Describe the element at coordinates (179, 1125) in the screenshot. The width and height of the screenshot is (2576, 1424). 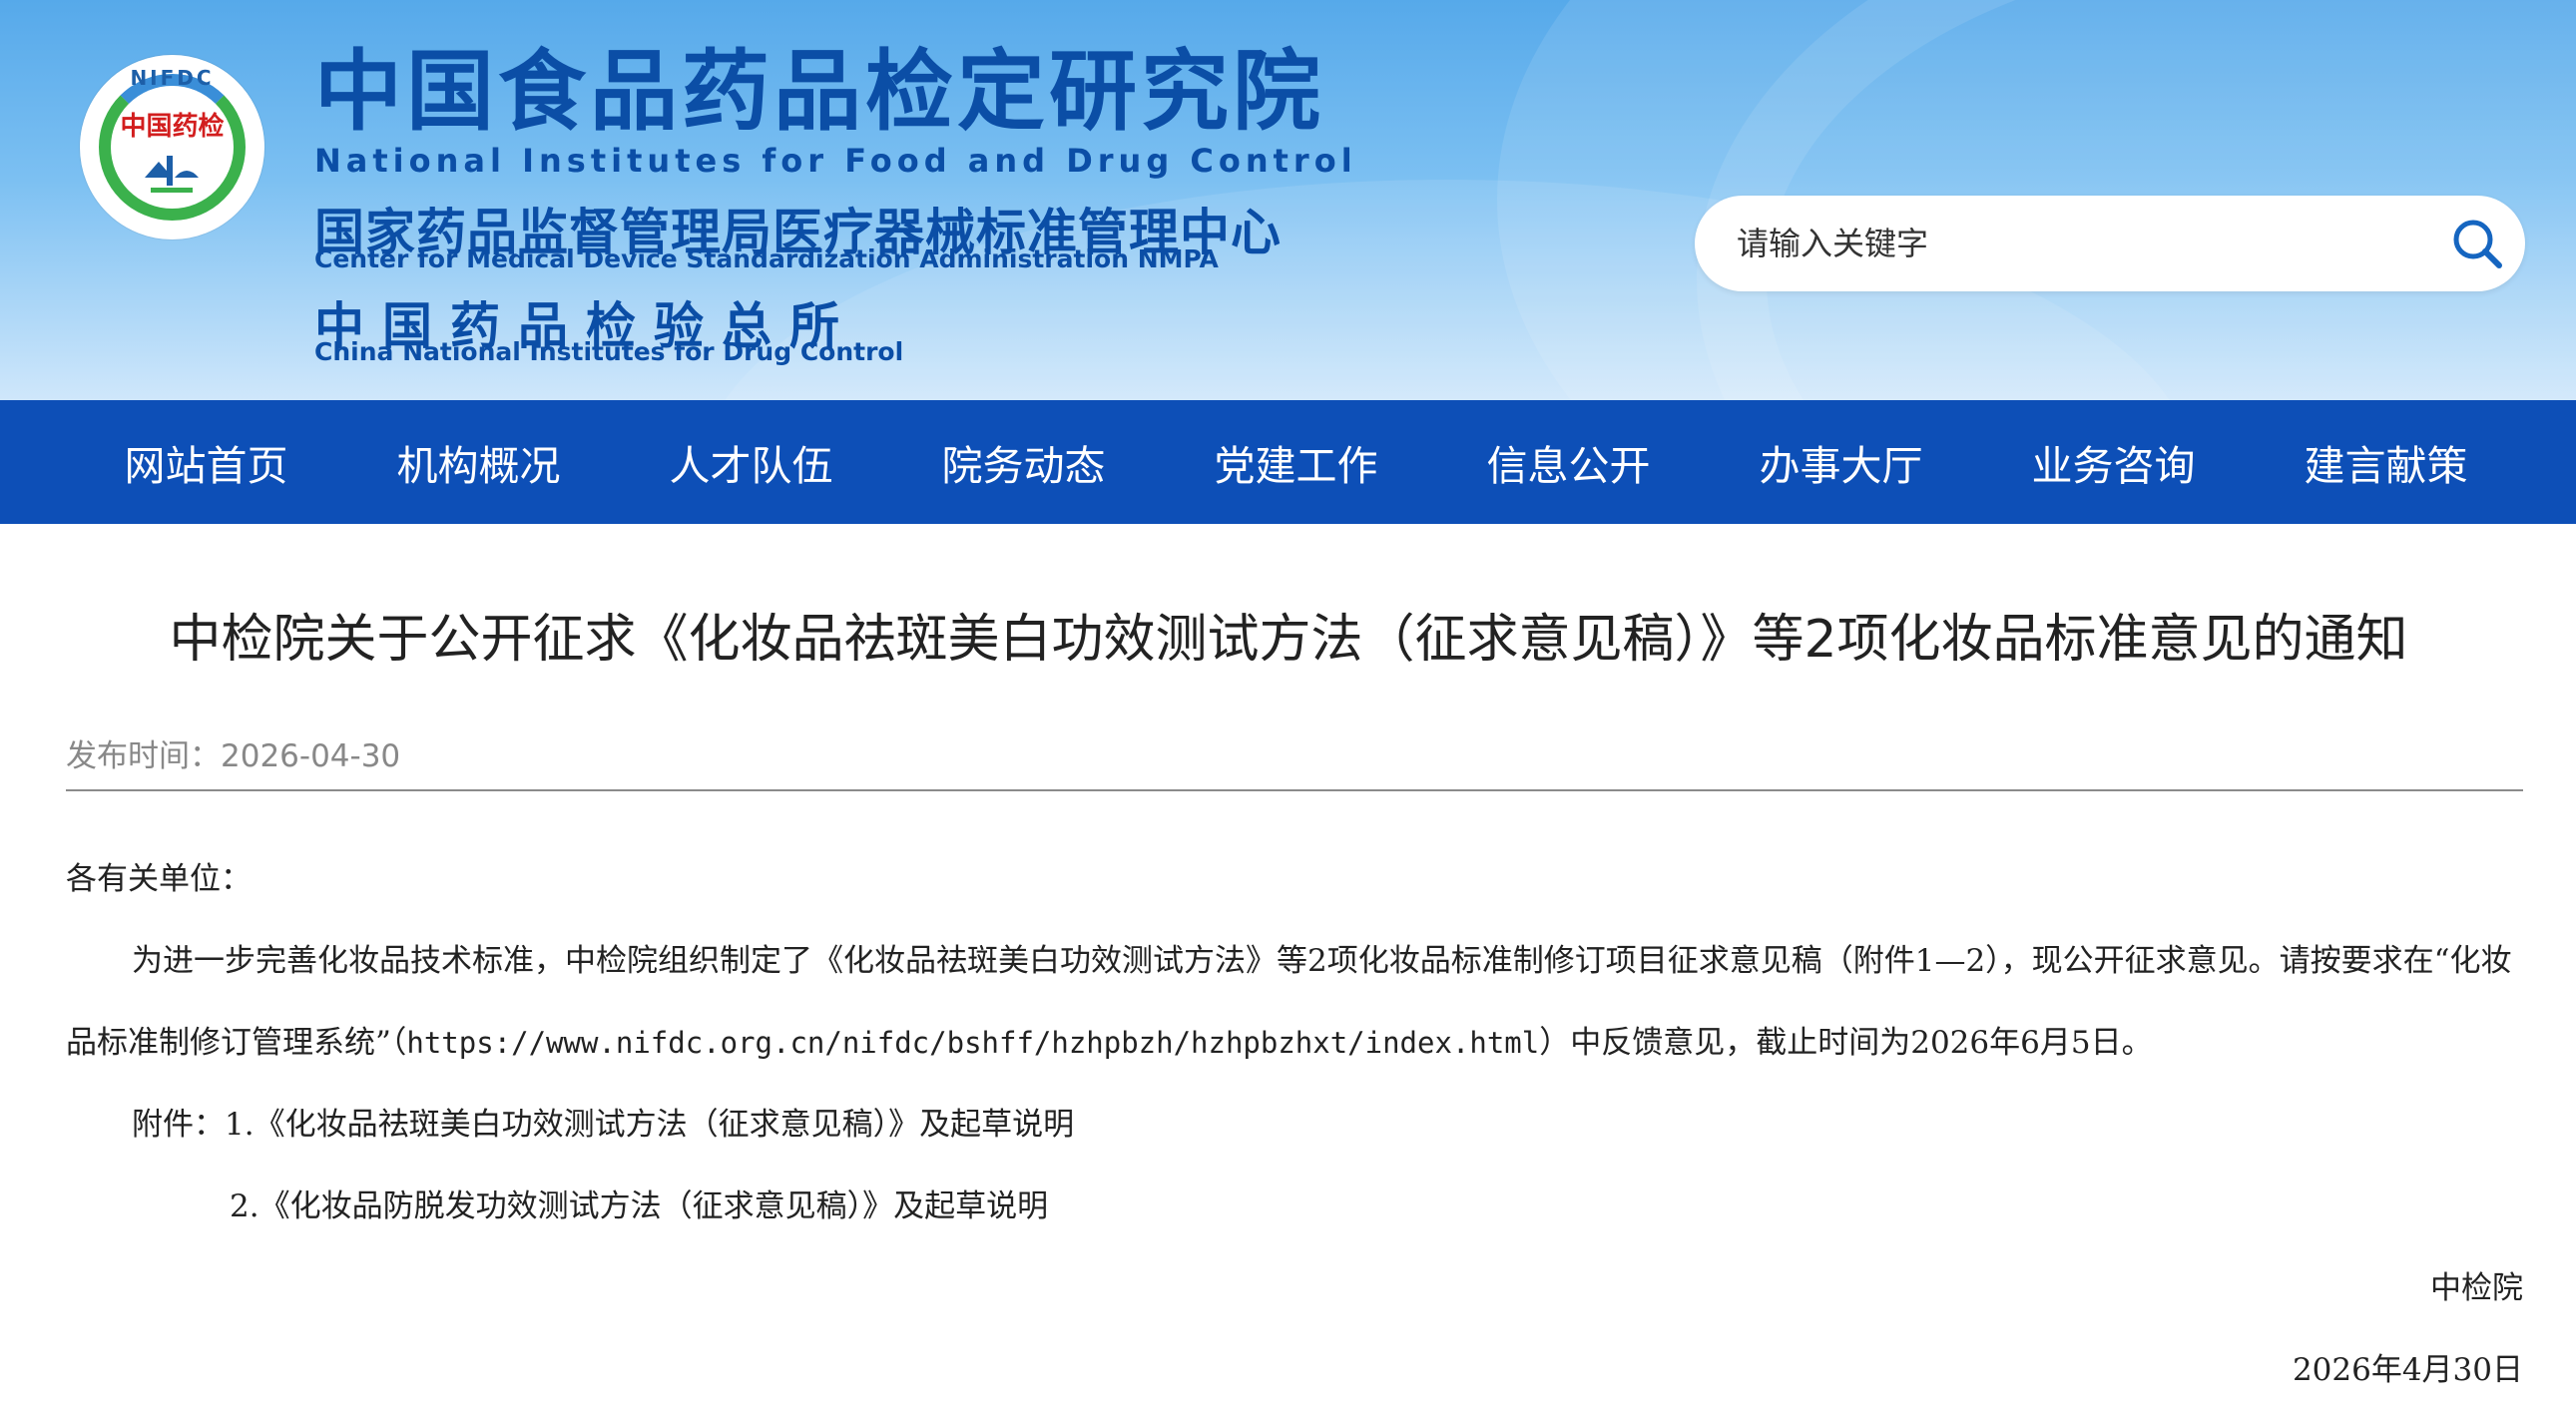
I see `attachment-label: 附件：` at that location.